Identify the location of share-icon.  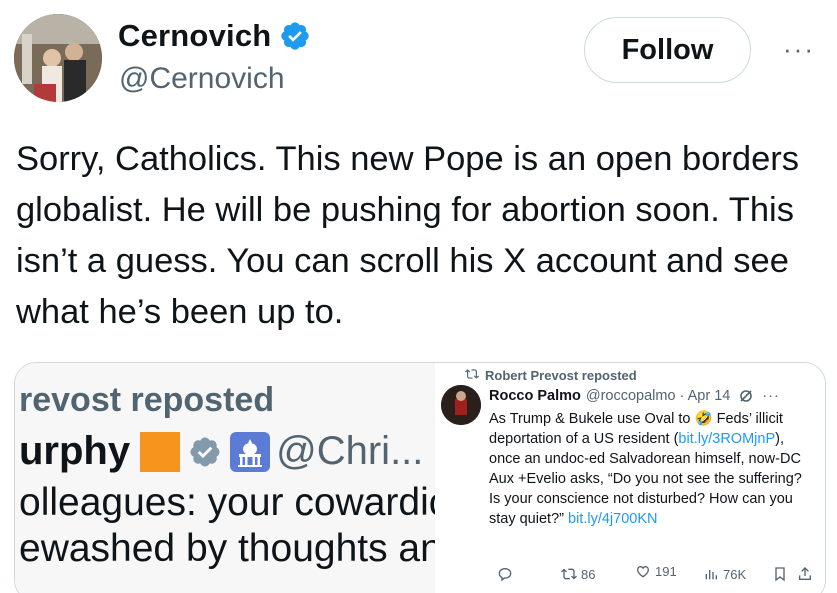
(805, 574).